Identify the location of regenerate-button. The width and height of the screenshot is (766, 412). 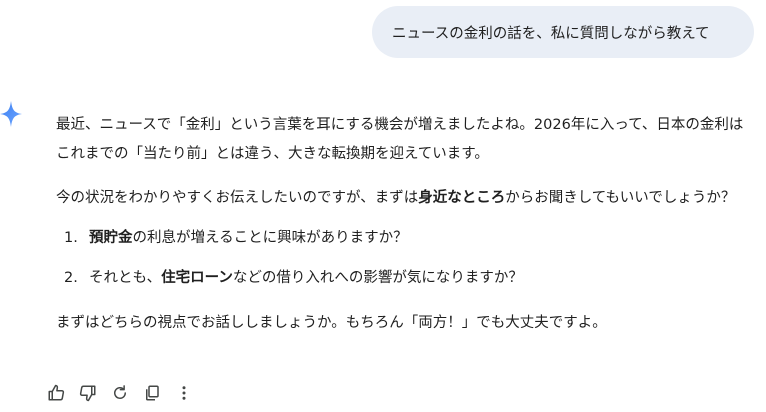
(120, 393).